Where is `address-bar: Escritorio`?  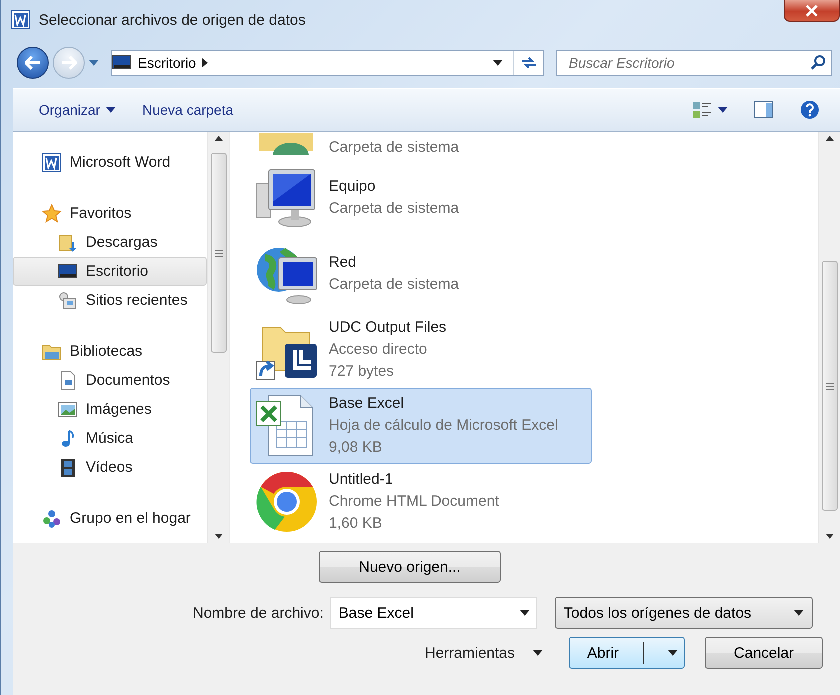 address-bar: Escritorio is located at coordinates (327, 63).